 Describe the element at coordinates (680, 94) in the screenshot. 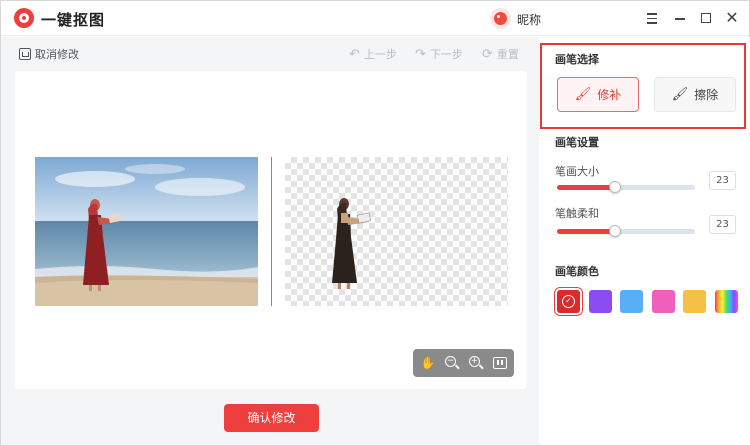

I see `erase-brush-icon: 🖌` at that location.